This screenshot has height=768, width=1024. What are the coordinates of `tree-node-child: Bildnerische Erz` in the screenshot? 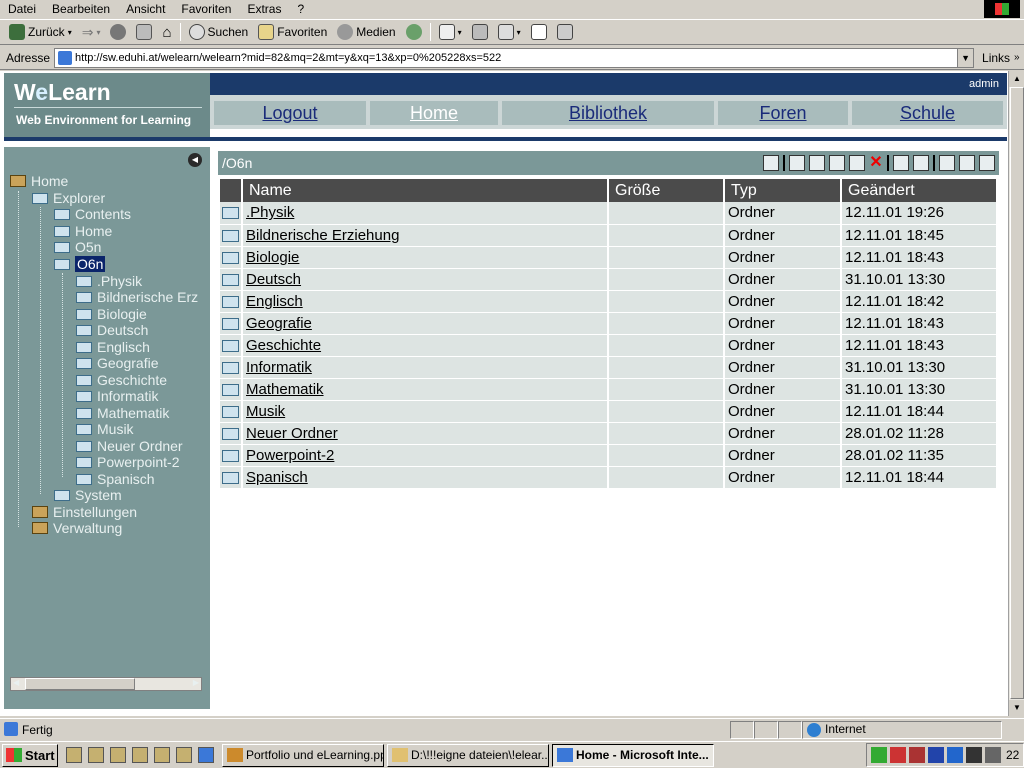 It's located at (137, 297).